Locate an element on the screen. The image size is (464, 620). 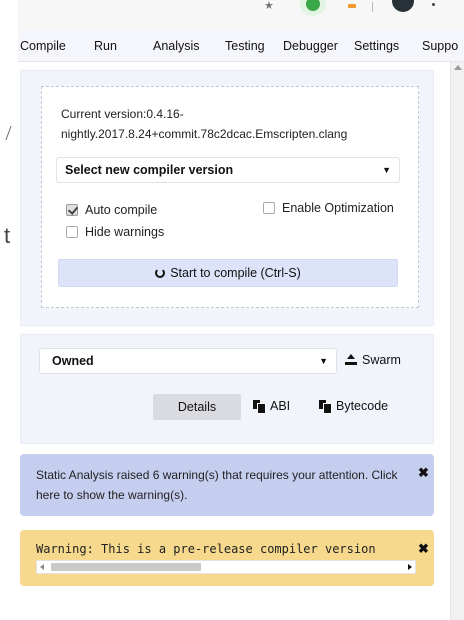
enable-optimization-option: Enable Optimization is located at coordinates (328, 208).